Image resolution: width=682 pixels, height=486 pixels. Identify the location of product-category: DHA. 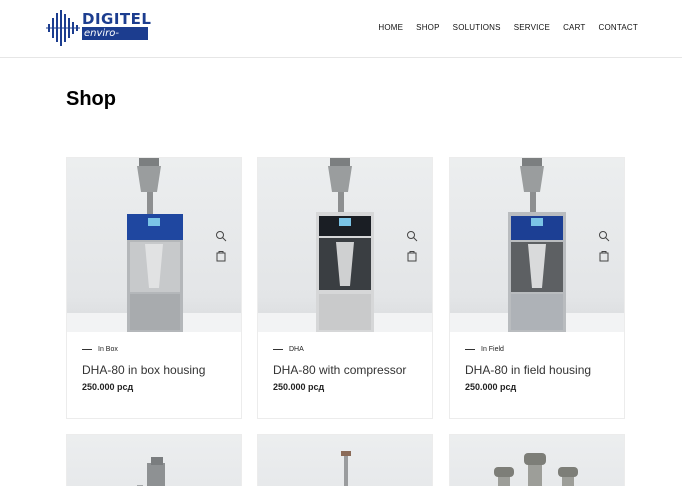
(345, 349).